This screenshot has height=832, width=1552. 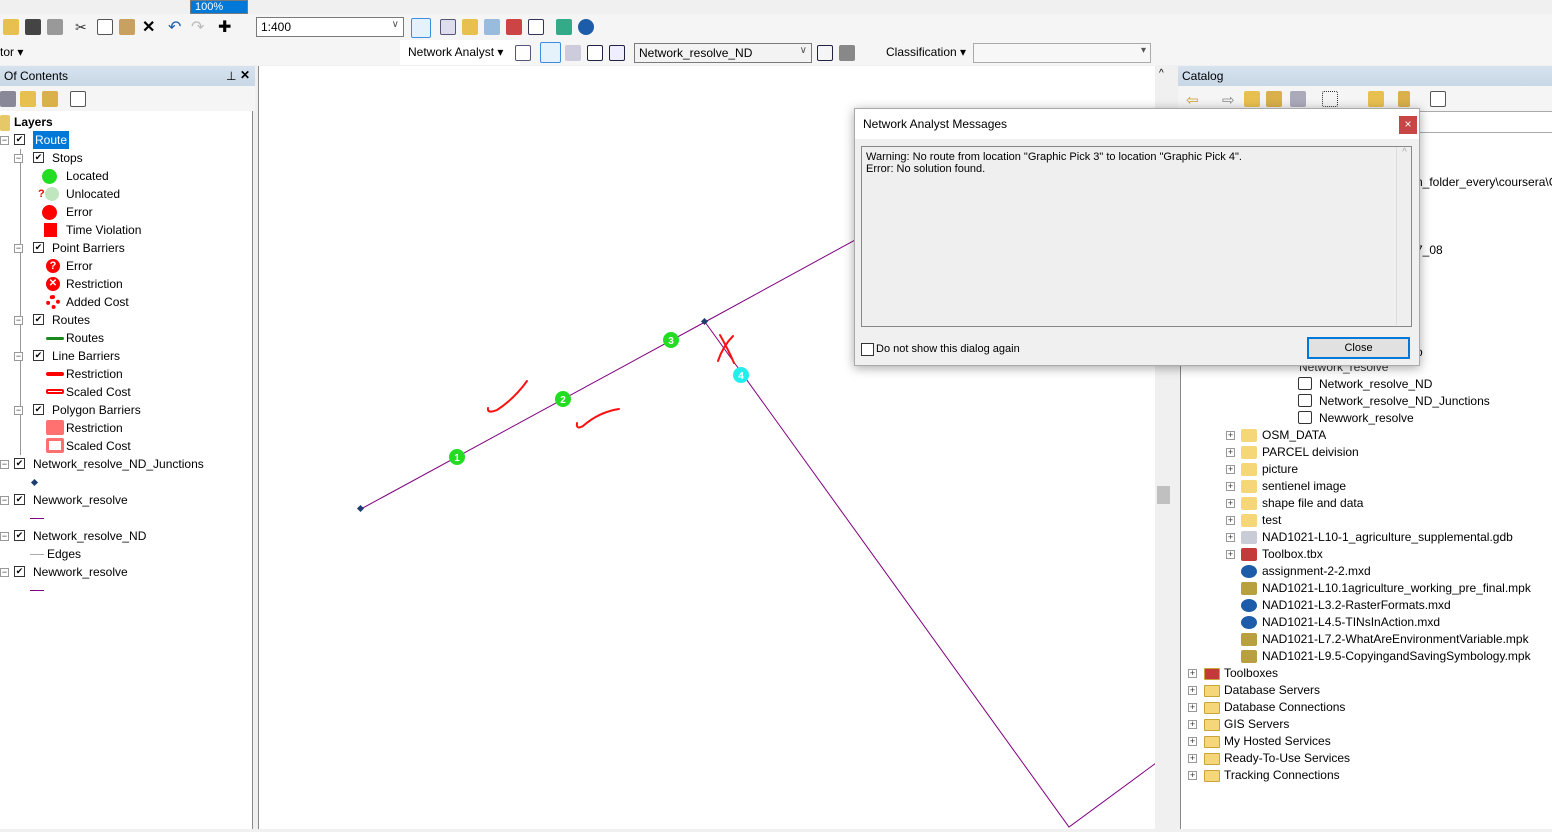 I want to click on toggle-contents-icon, so click(x=1404, y=99).